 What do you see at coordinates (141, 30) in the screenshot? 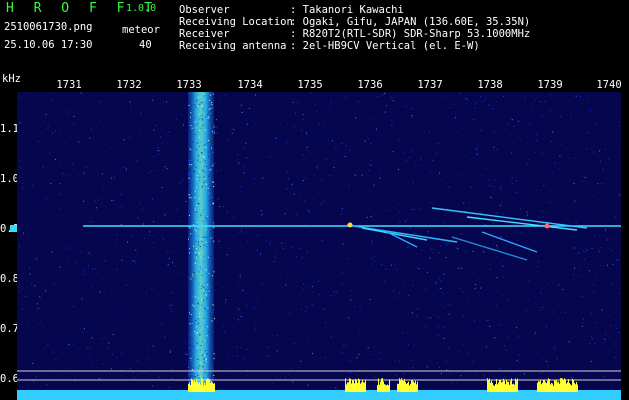
I see `meteor-label: meteor` at bounding box center [141, 30].